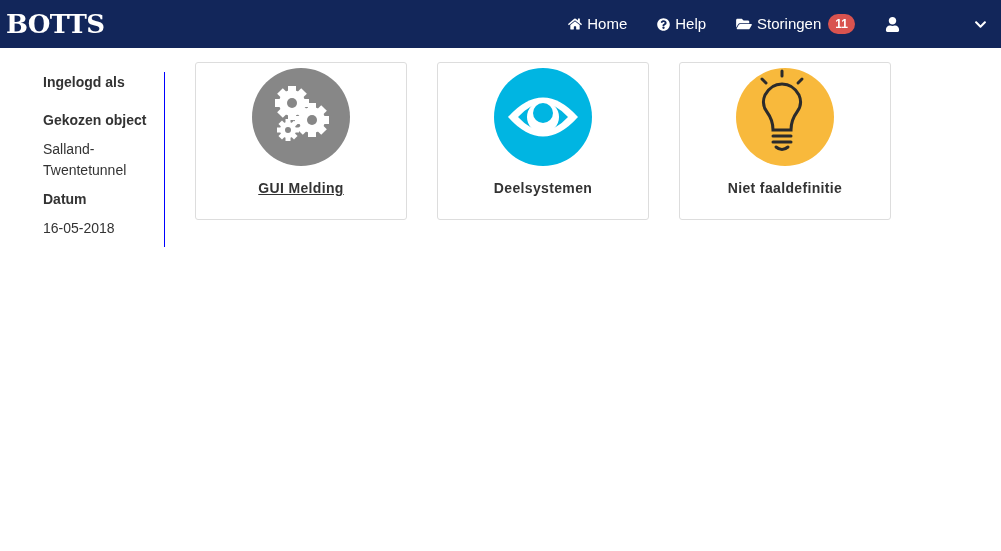 The image size is (1001, 551). I want to click on lightbulb-icon, so click(782, 110).